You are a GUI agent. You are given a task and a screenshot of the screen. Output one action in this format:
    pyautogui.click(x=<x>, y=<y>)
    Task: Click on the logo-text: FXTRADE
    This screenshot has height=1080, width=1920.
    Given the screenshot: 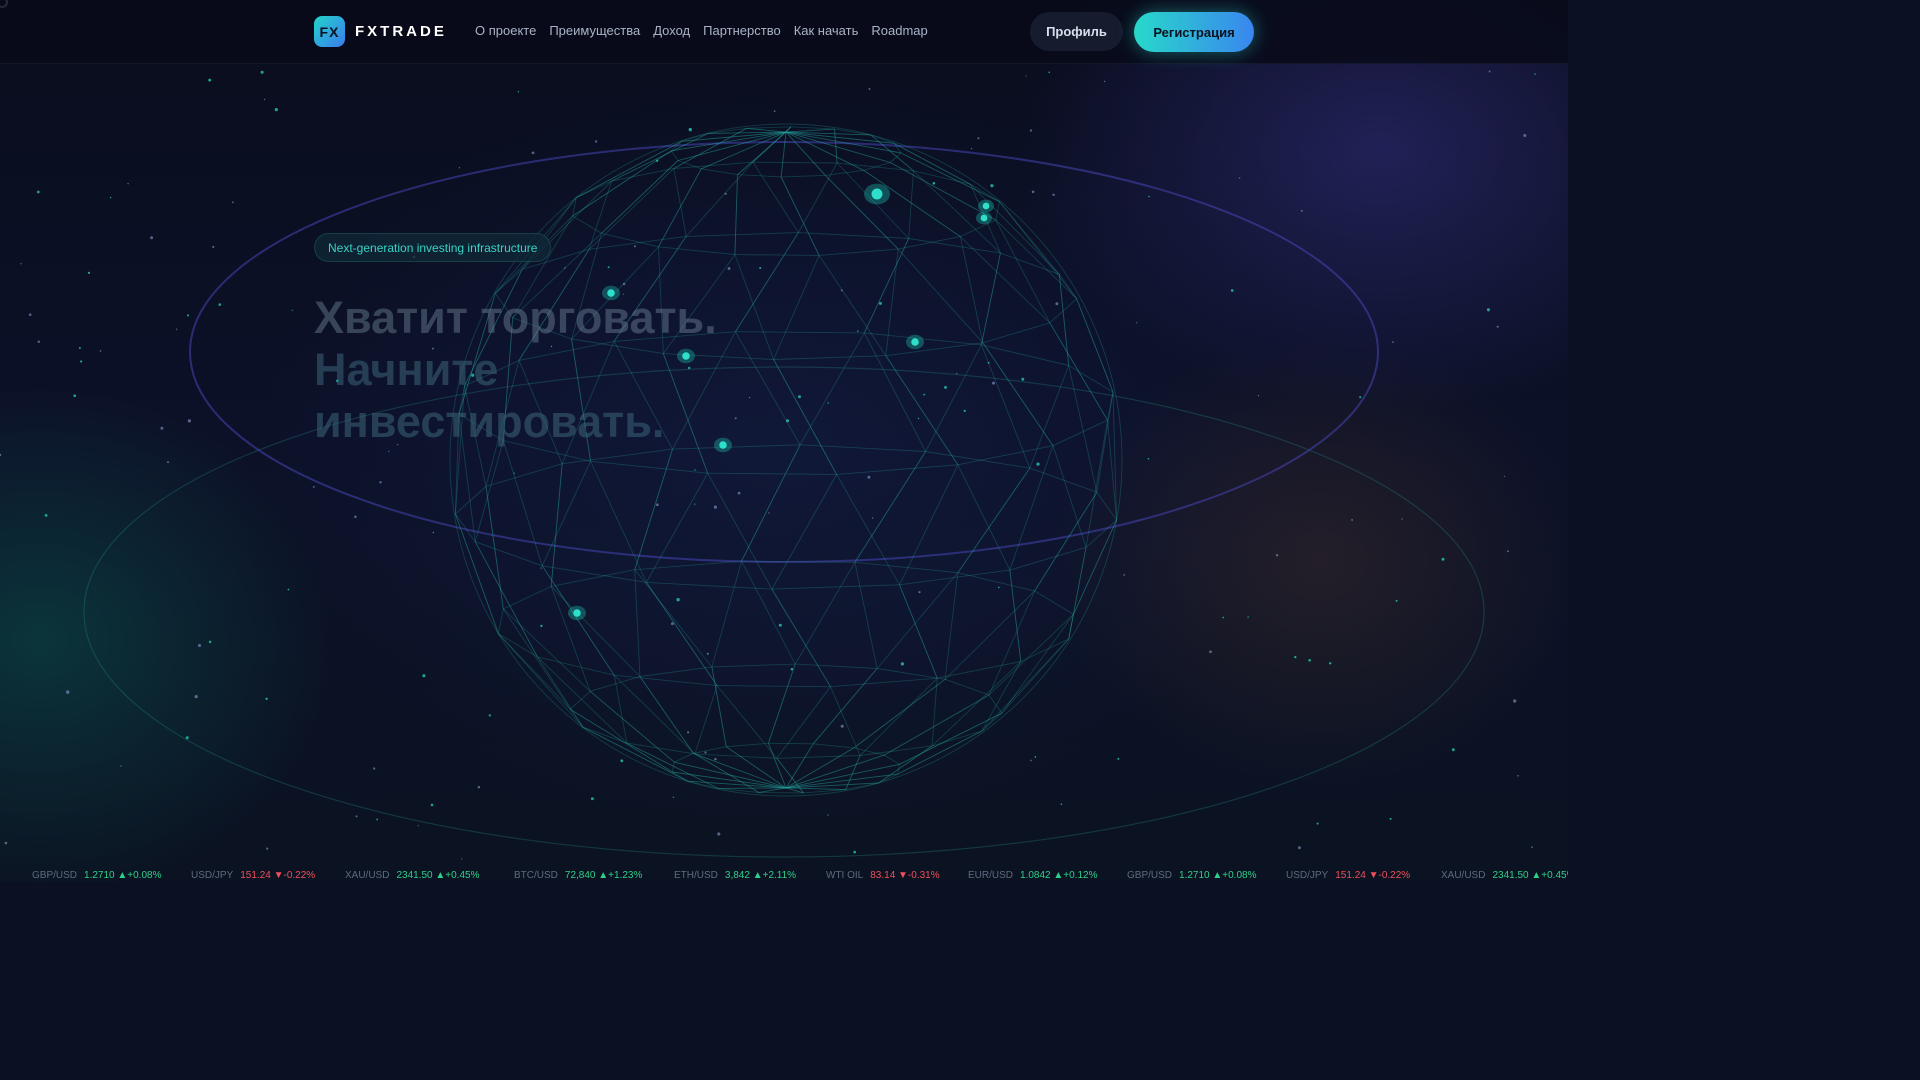 What is the action you would take?
    pyautogui.click(x=401, y=31)
    